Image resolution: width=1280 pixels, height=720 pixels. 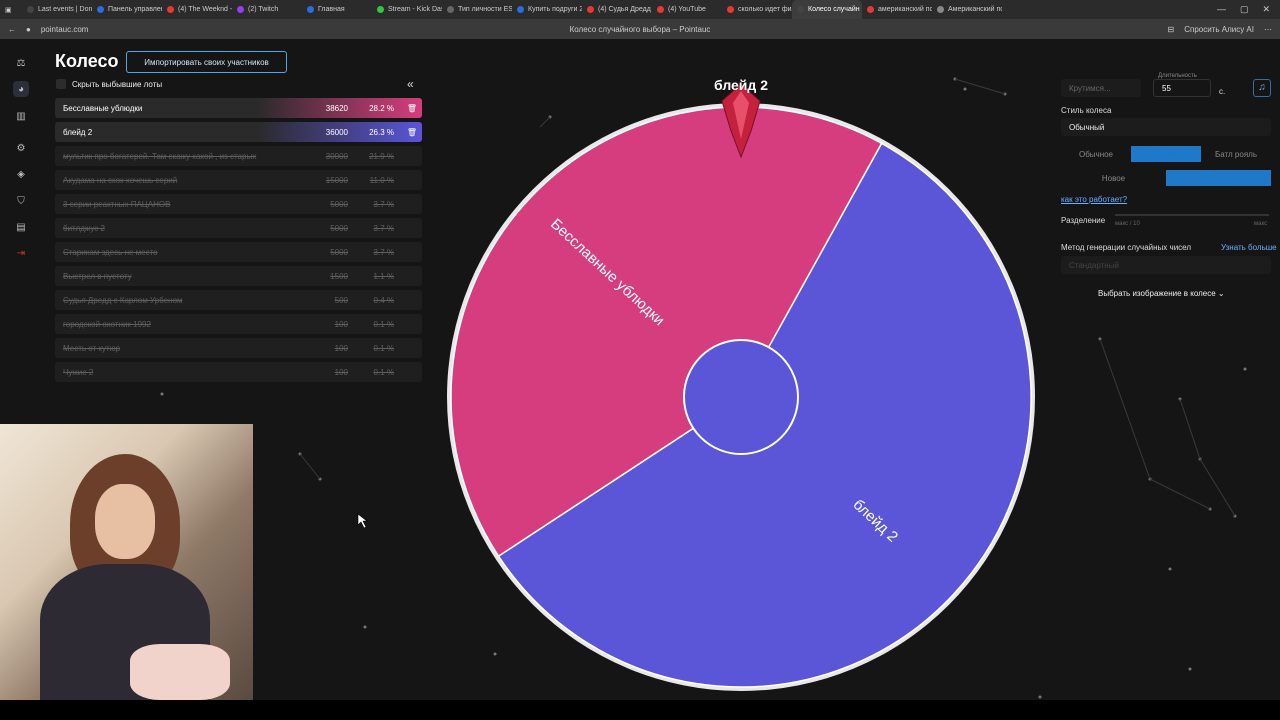 What do you see at coordinates (640, 29) in the screenshot?
I see `page-title: Колесо случайного выбора – Pointauc` at bounding box center [640, 29].